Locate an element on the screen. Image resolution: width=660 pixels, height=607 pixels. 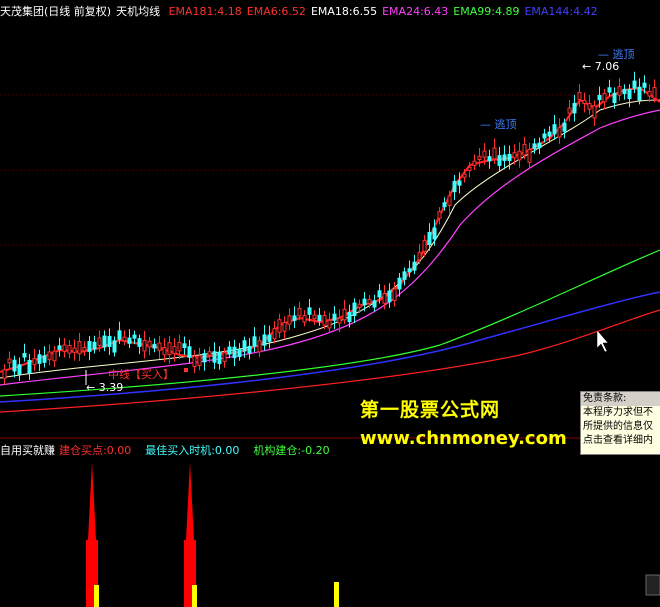
ema-value: EMA144:4.42 is located at coordinates (561, 11).